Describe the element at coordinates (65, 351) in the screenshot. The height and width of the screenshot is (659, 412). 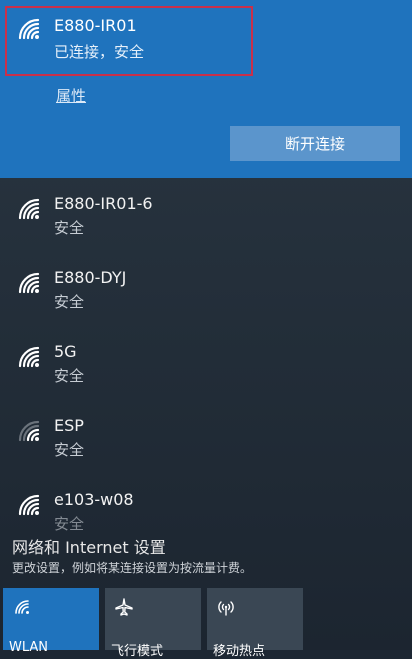
I see `network-name: 5G` at that location.